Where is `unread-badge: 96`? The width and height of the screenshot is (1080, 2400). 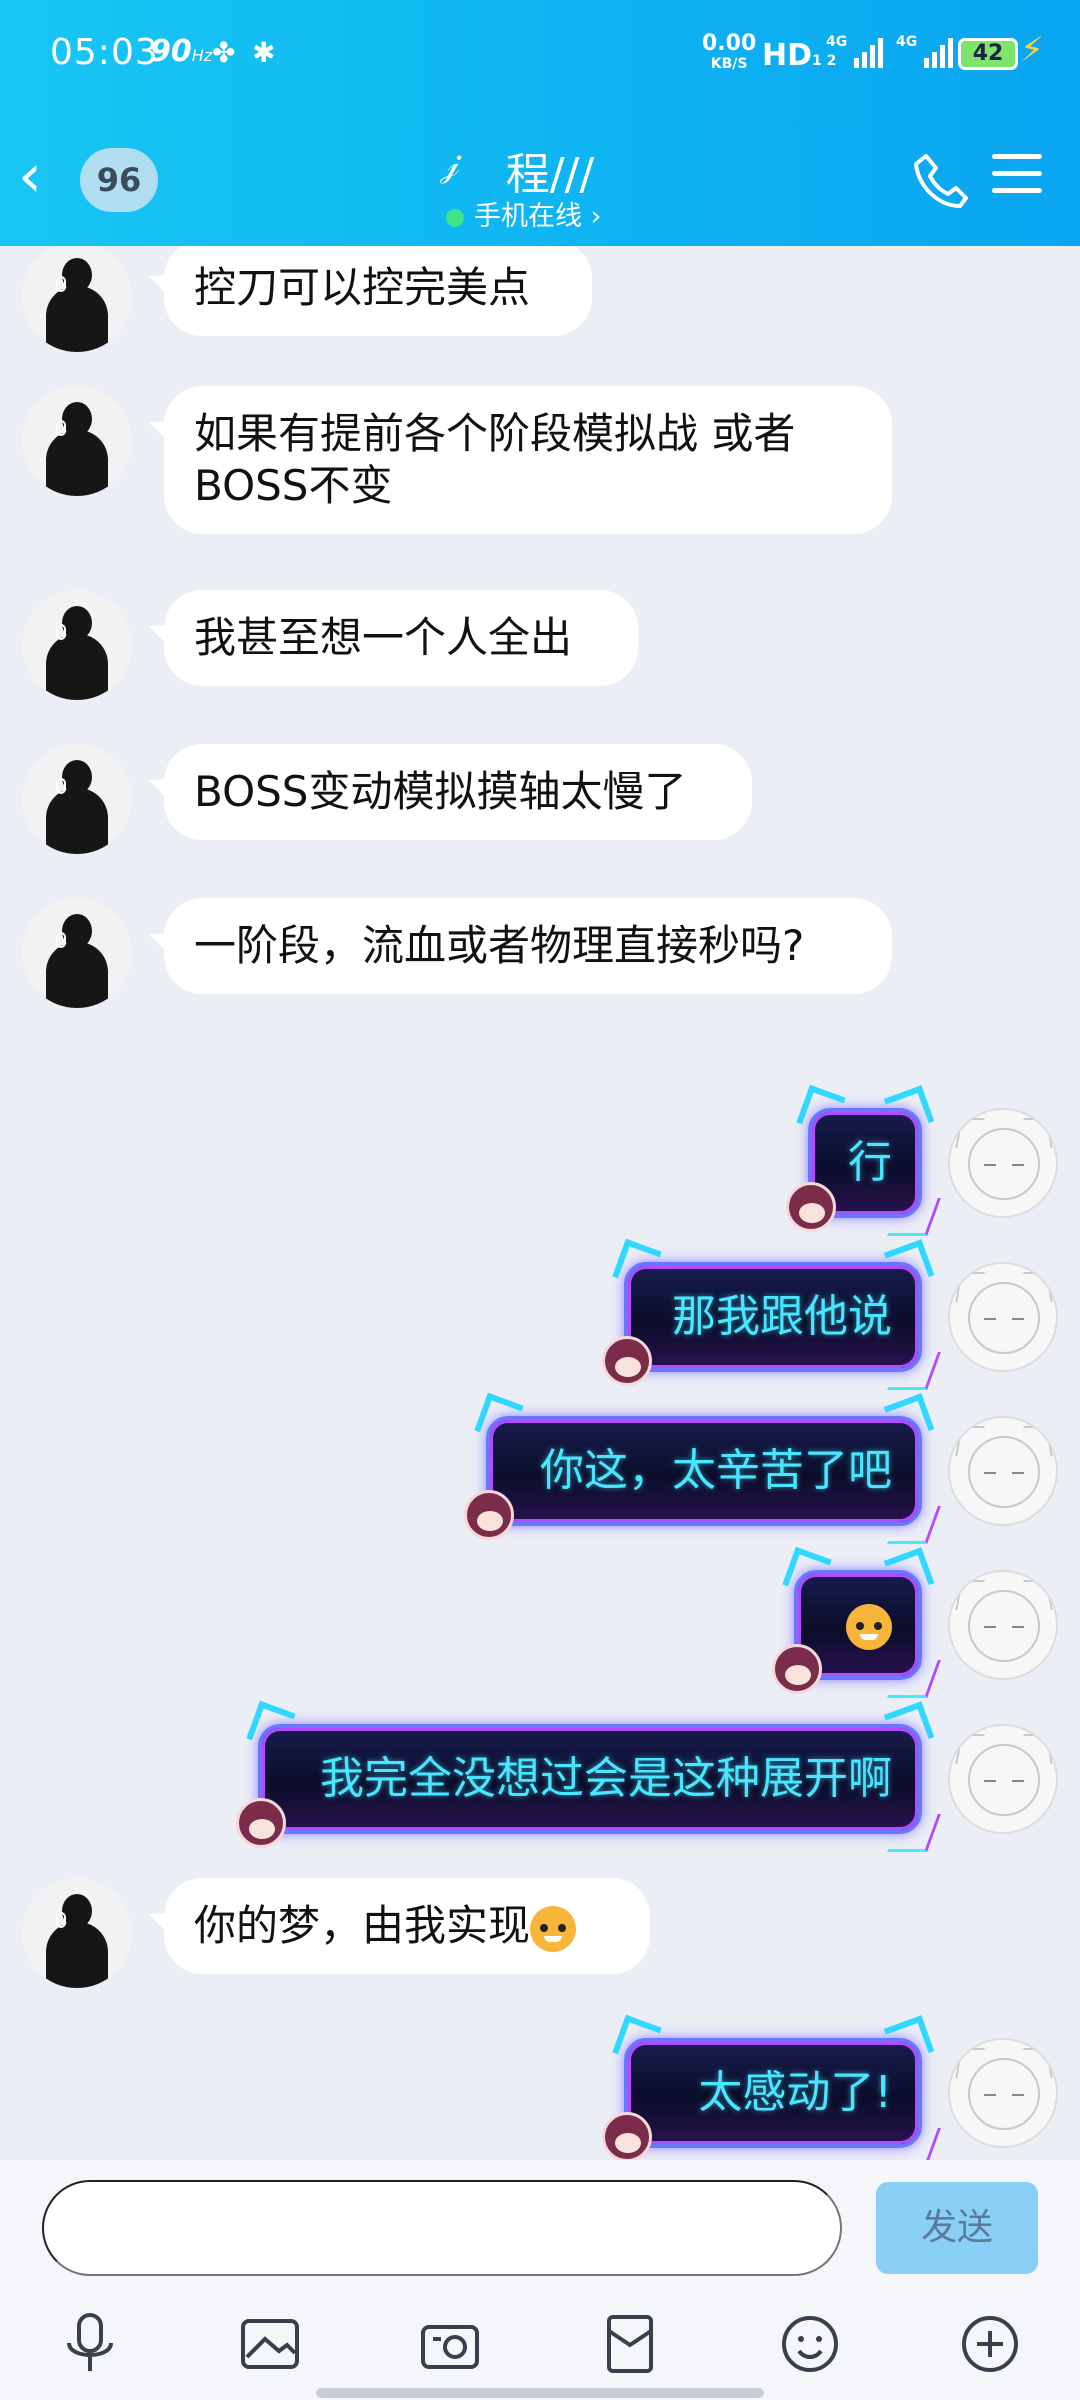
unread-badge: 96 is located at coordinates (119, 180).